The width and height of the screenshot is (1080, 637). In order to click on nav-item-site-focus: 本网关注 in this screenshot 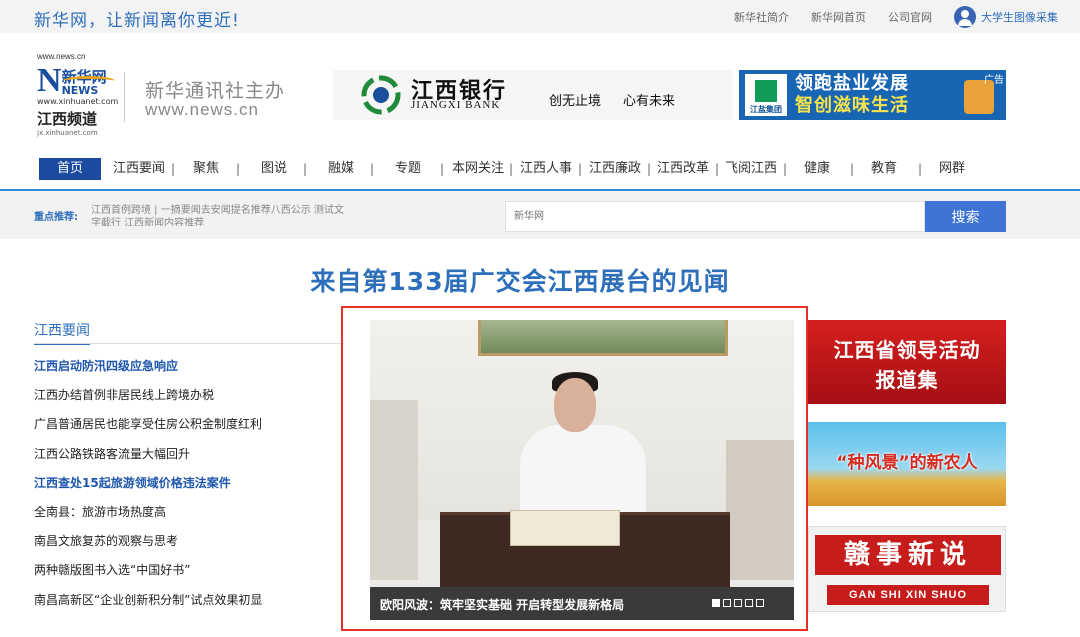, I will do `click(478, 169)`.